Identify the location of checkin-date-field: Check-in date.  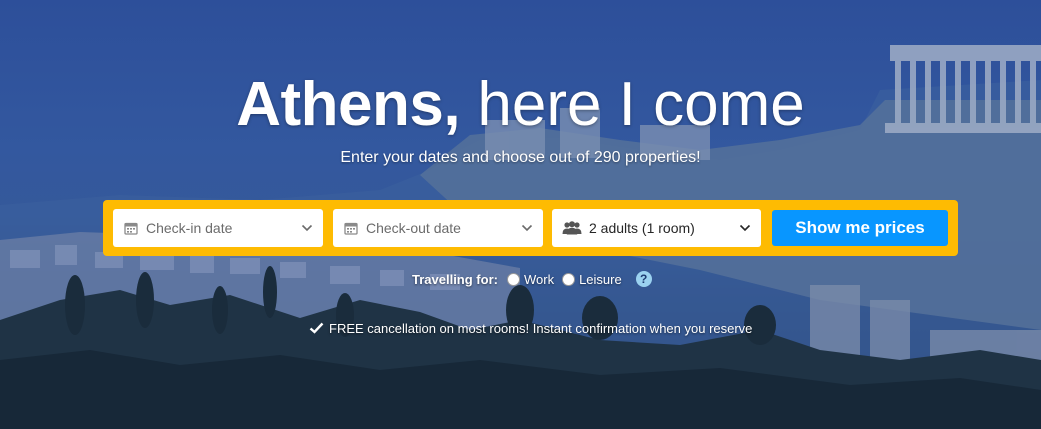
(218, 228).